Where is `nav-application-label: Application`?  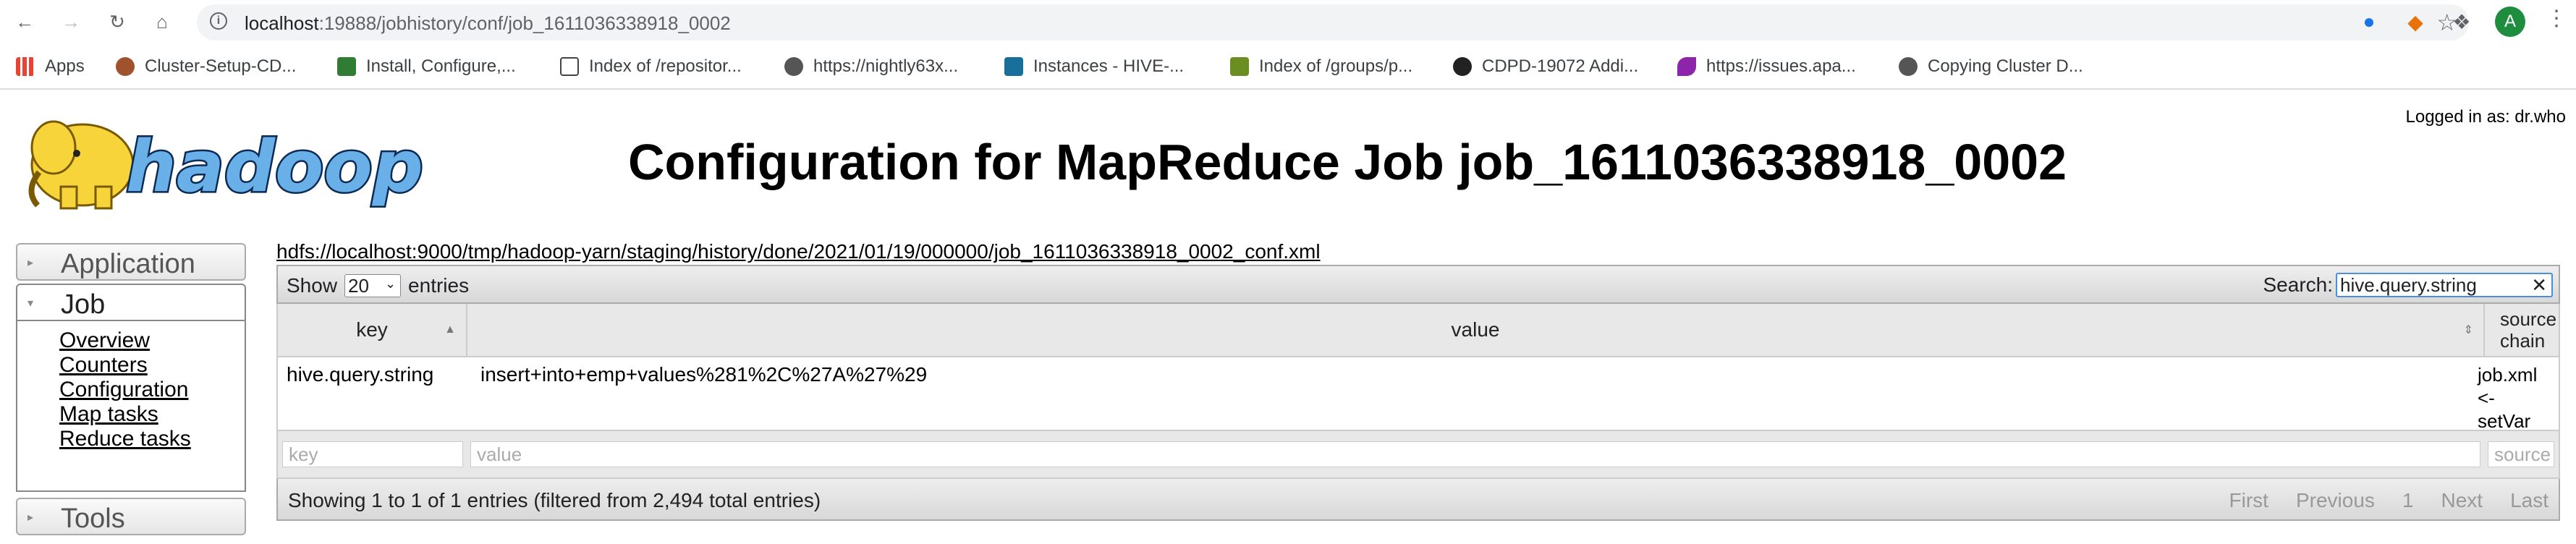
nav-application-label: Application is located at coordinates (128, 264).